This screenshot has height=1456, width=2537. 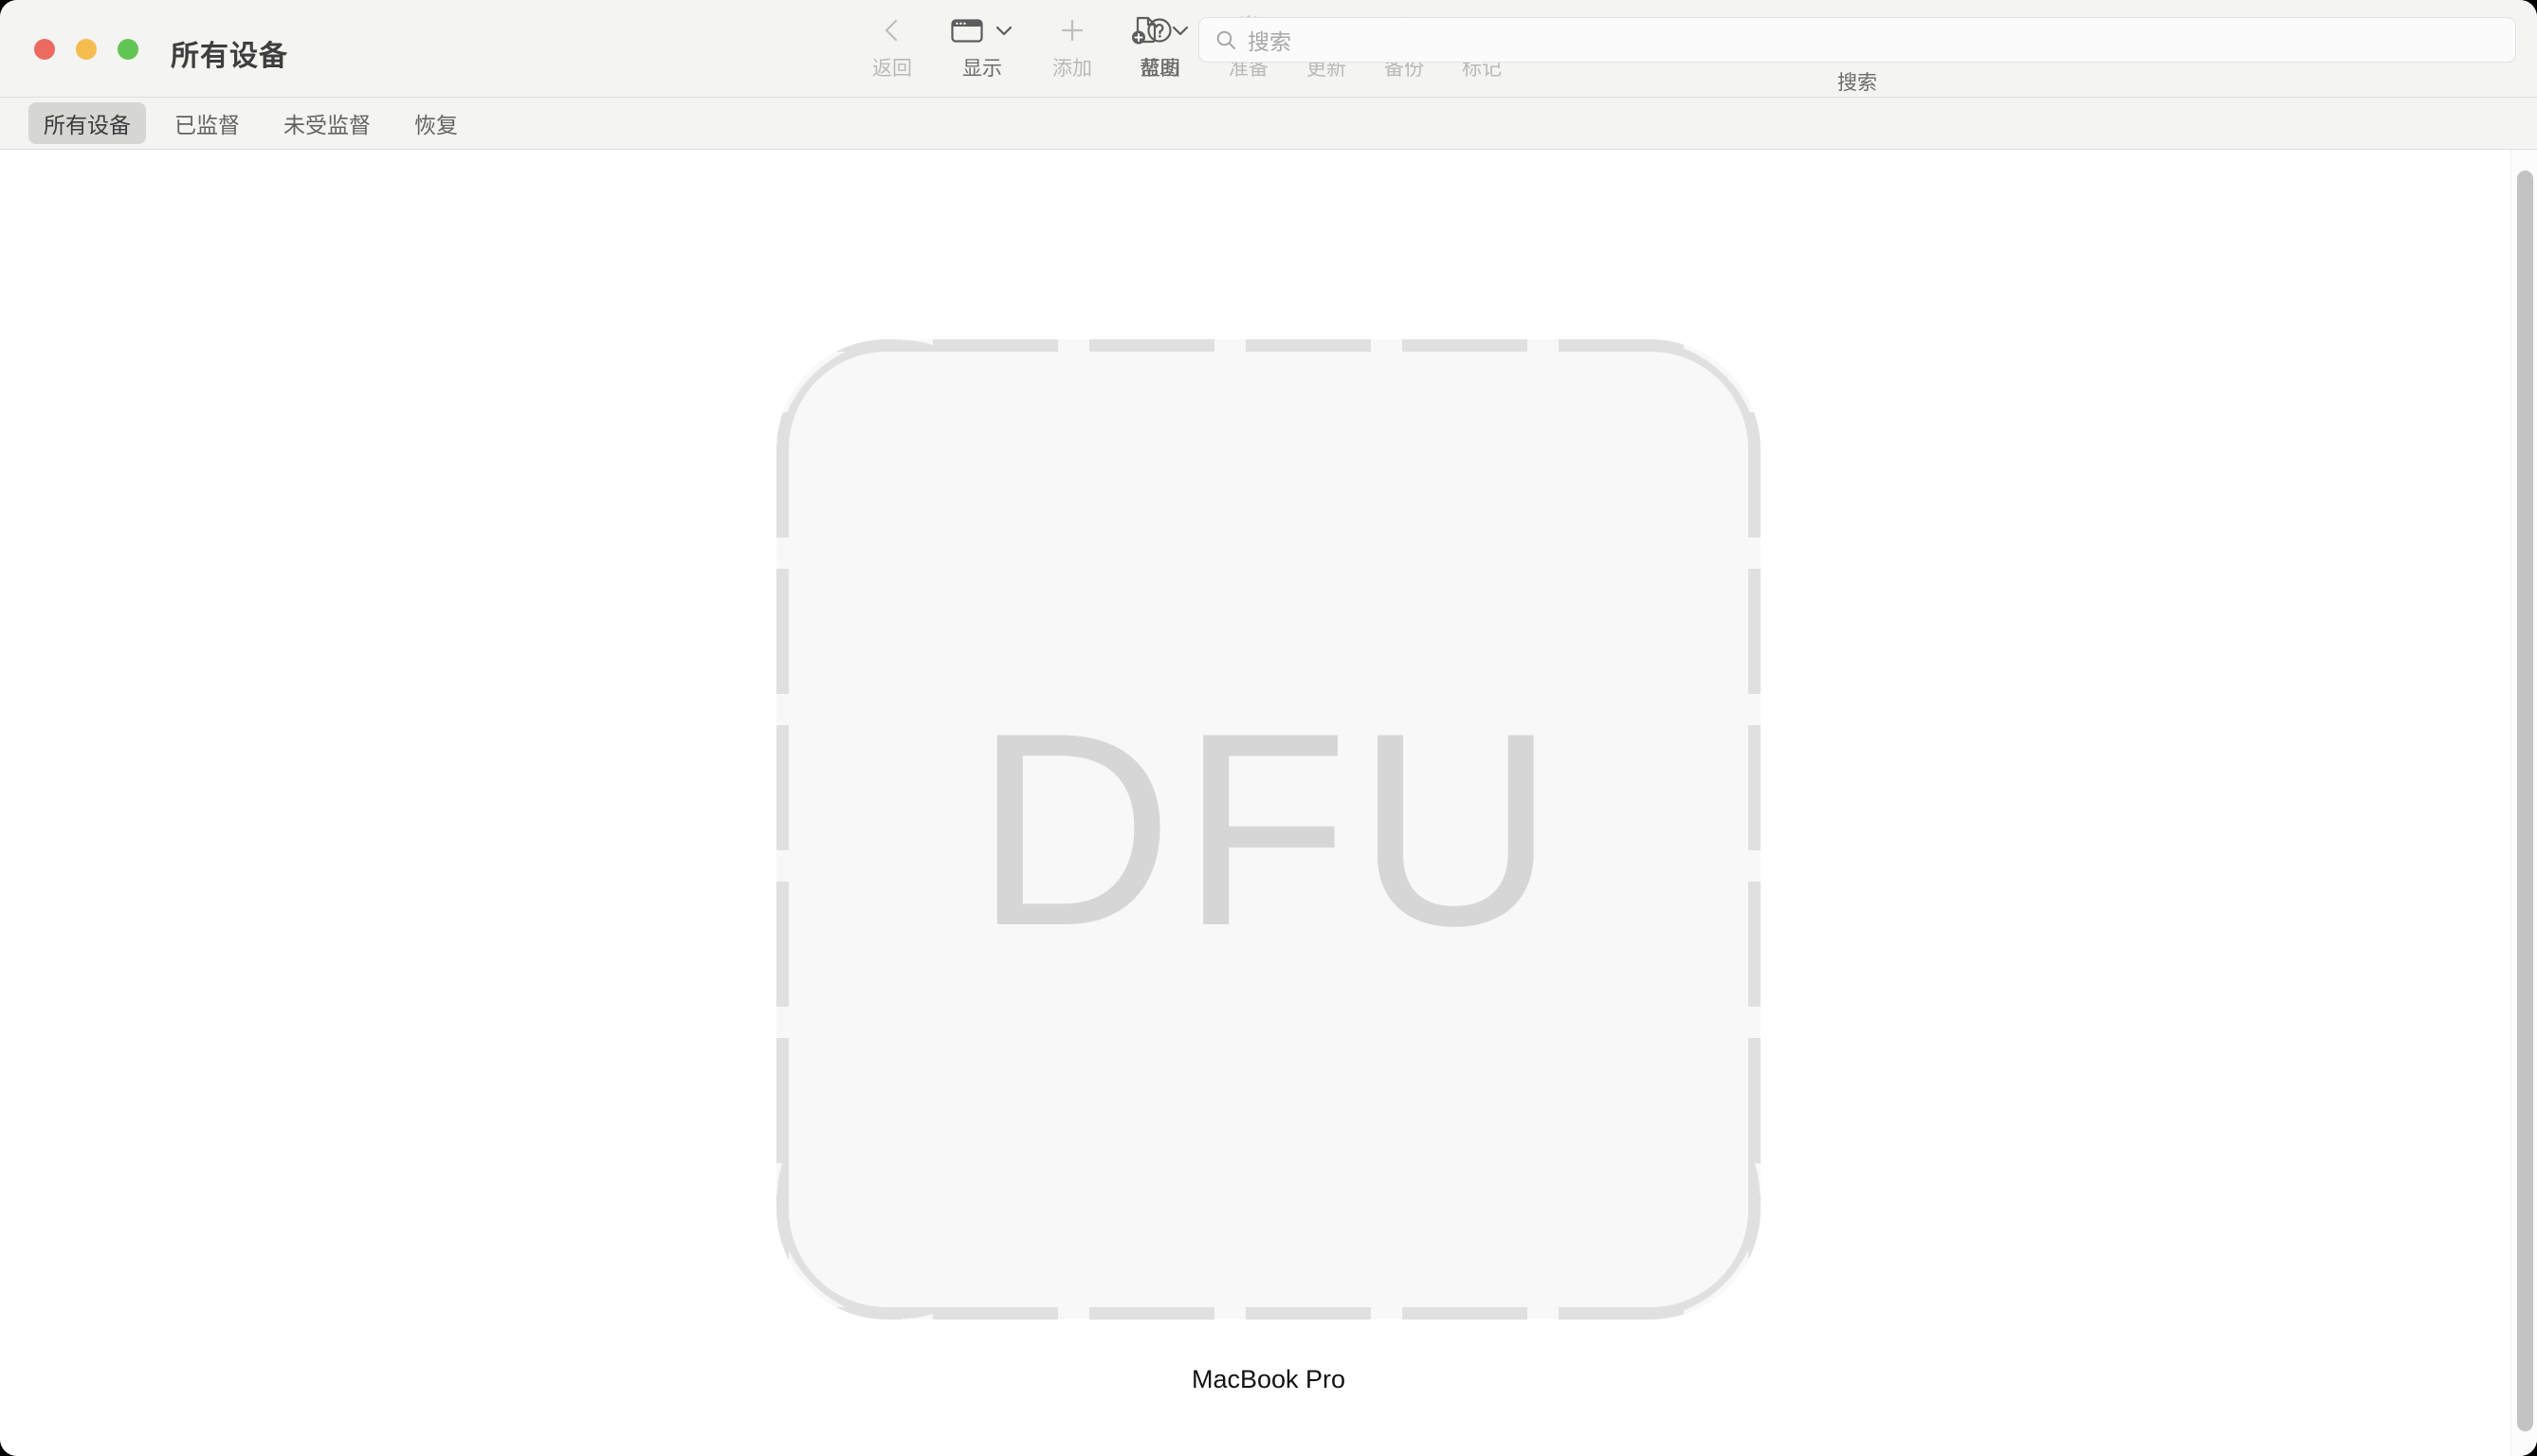 What do you see at coordinates (230, 56) in the screenshot?
I see `window-title: 所有设备` at bounding box center [230, 56].